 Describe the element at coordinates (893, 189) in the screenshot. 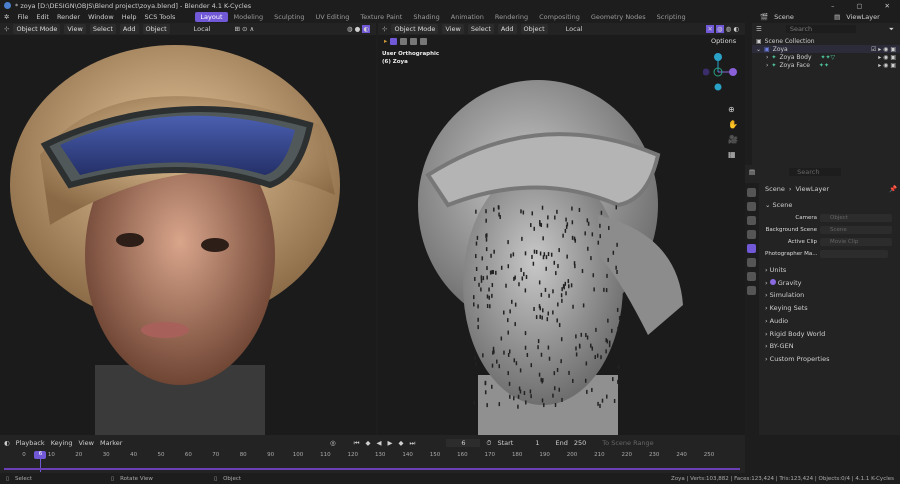

I see `pin-icon: 📌` at that location.